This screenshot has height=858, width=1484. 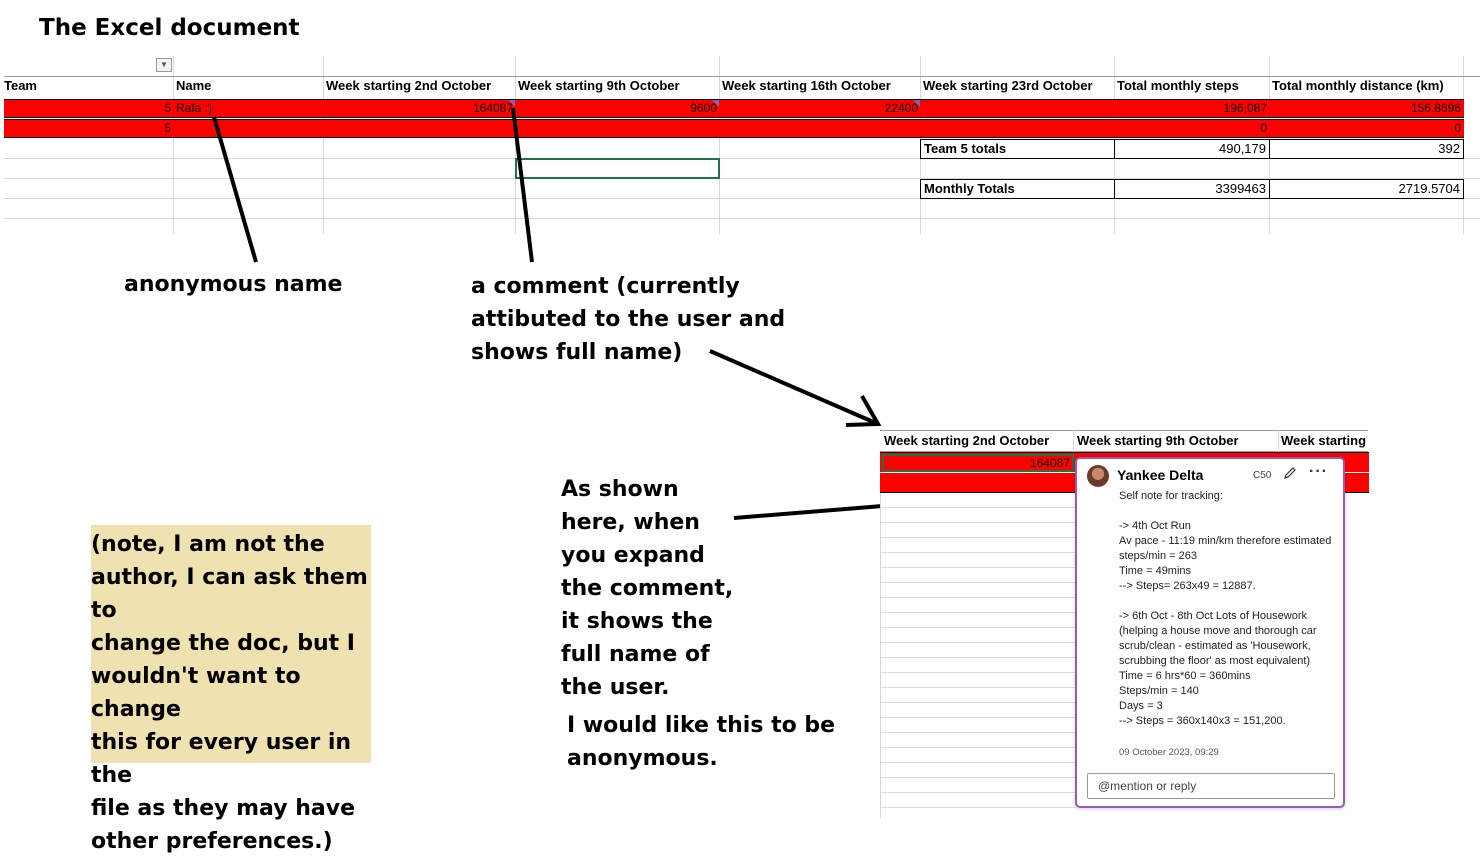 I want to click on caption-line: it shows the, so click(x=637, y=621).